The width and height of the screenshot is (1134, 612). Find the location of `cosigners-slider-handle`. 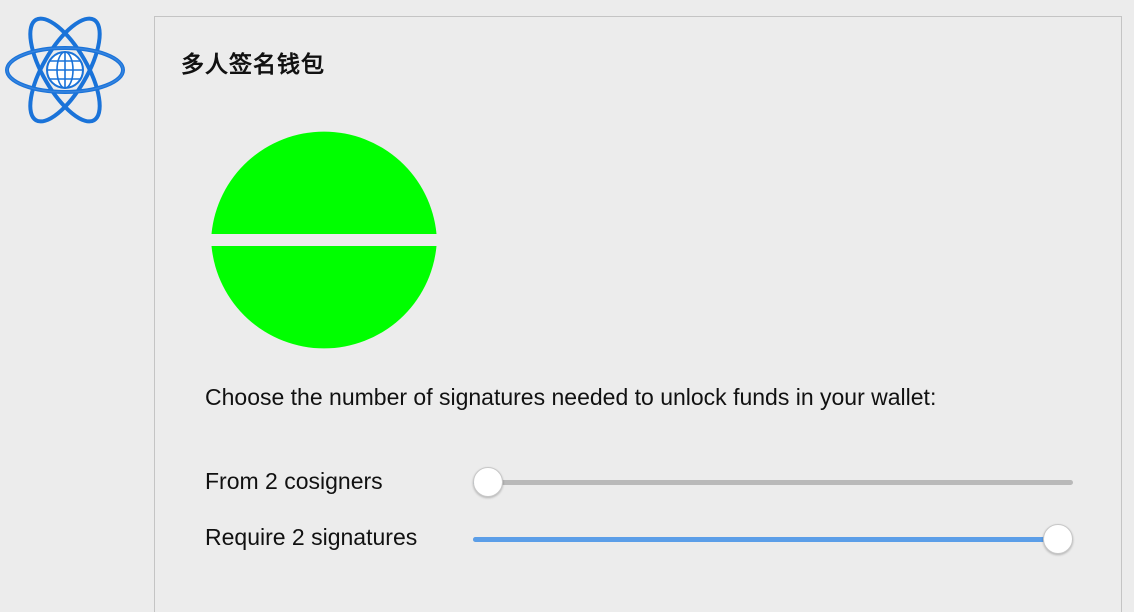

cosigners-slider-handle is located at coordinates (488, 482).